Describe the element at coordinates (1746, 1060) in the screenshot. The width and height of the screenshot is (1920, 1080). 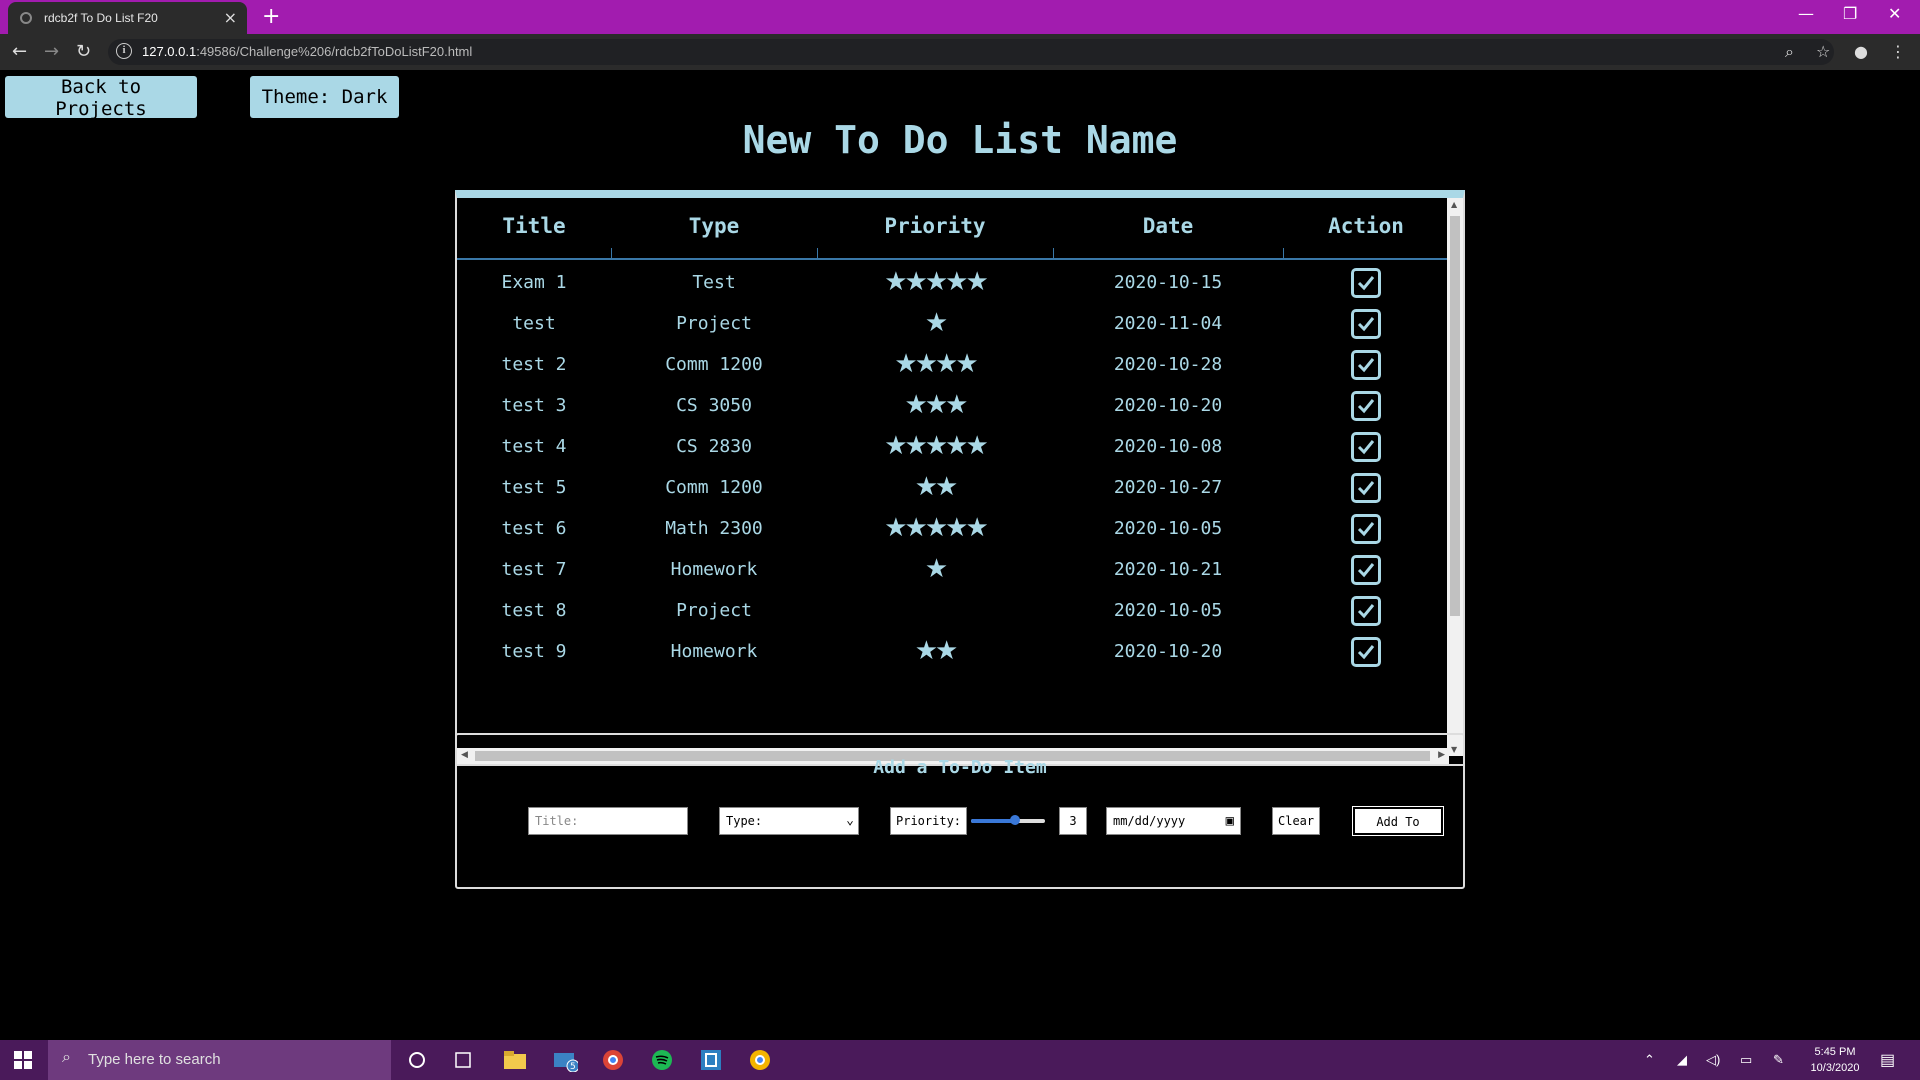
I see `battery-icon: ▭` at that location.